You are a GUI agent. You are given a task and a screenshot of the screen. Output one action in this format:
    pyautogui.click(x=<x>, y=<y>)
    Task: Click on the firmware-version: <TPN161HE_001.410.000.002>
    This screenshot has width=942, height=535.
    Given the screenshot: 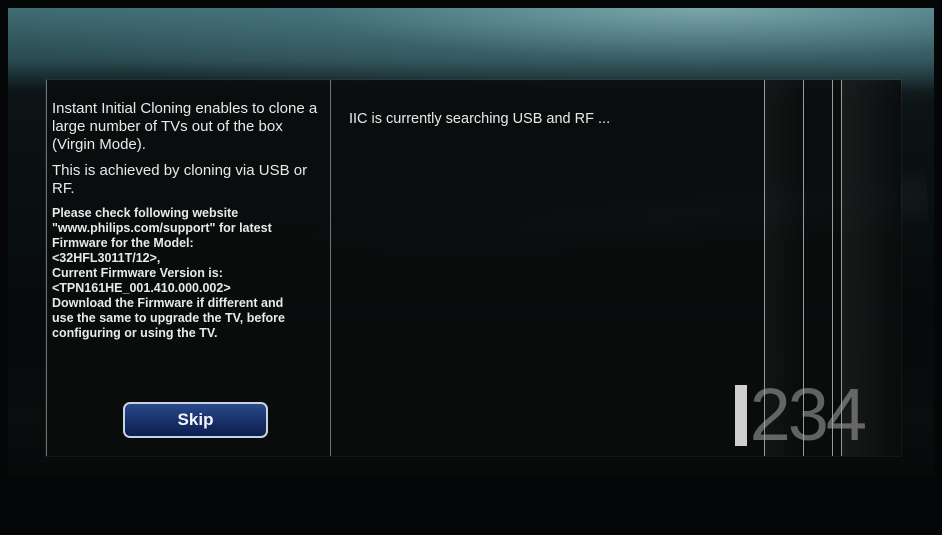 What is the action you would take?
    pyautogui.click(x=141, y=288)
    